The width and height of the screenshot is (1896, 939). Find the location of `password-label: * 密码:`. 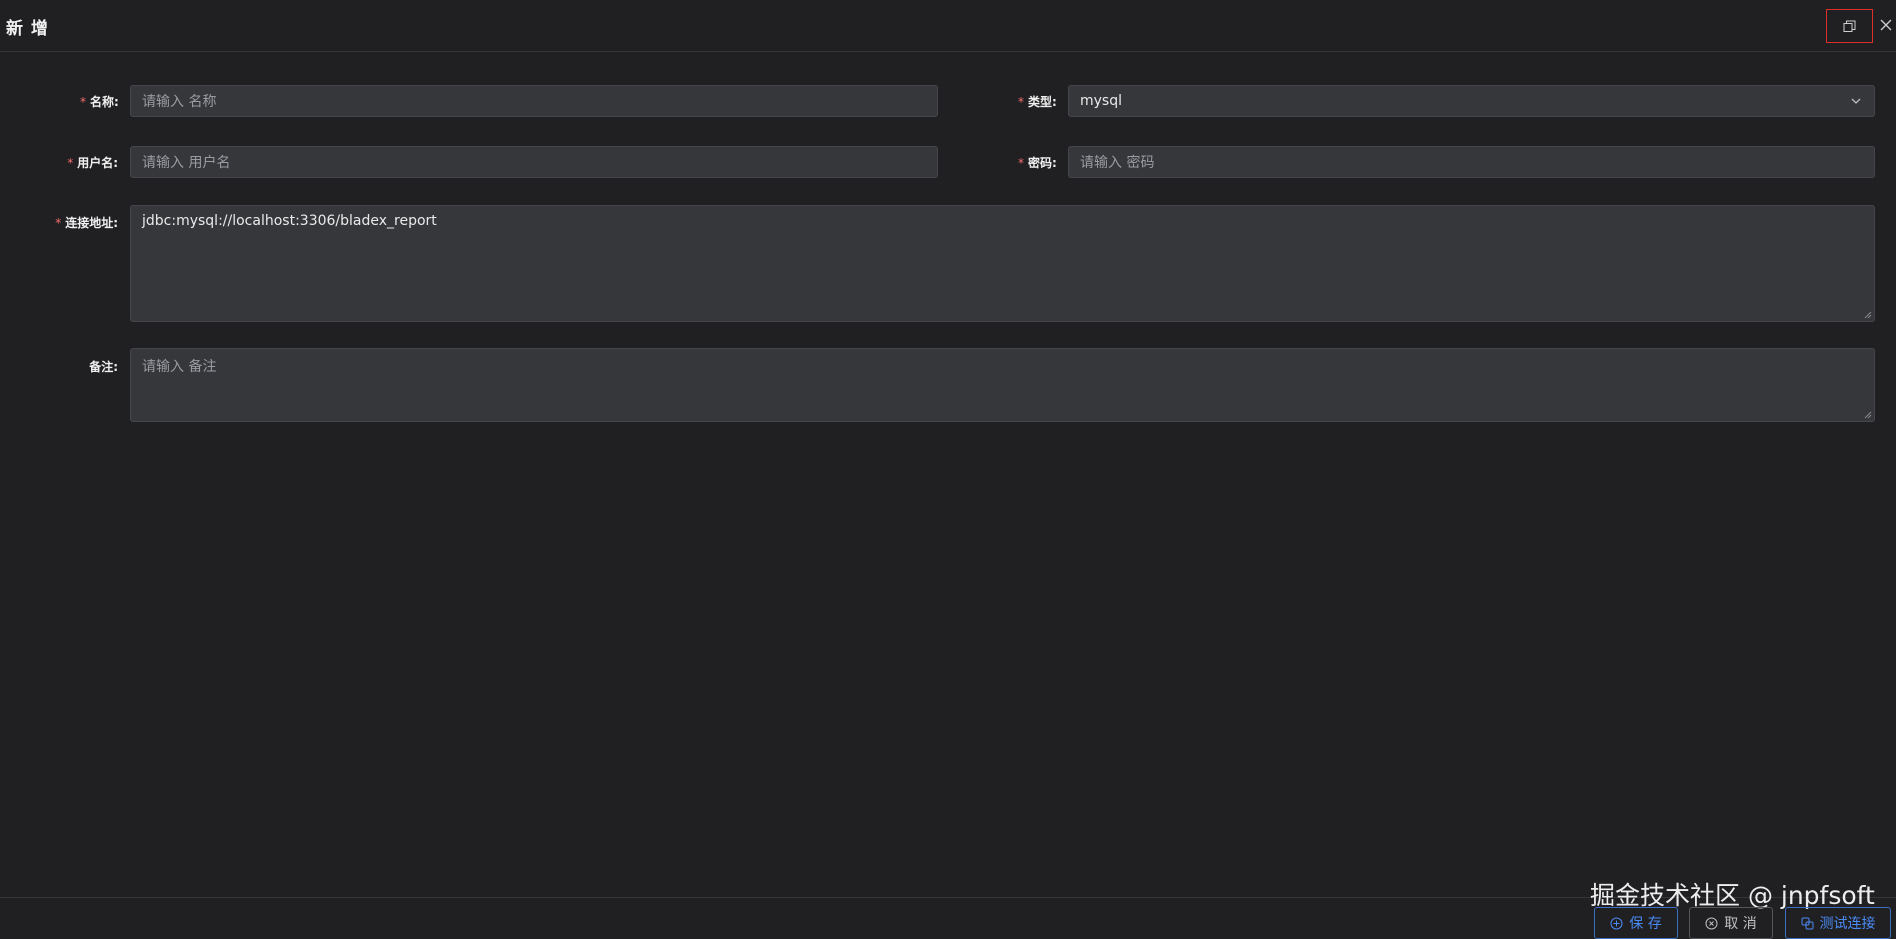

password-label: * 密码: is located at coordinates (1037, 163).